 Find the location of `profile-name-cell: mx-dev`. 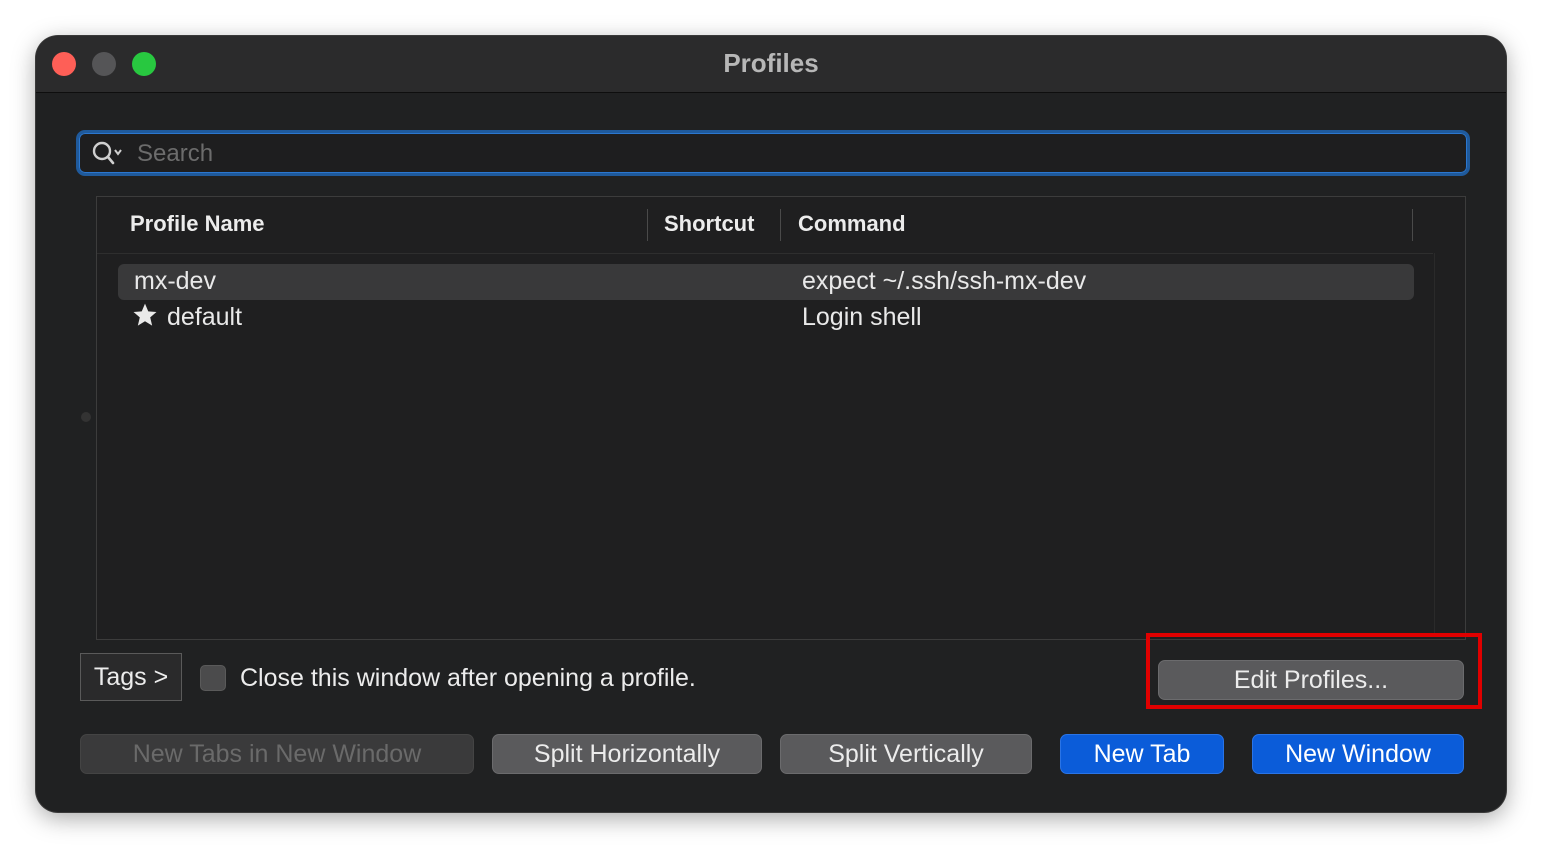

profile-name-cell: mx-dev is located at coordinates (175, 281).